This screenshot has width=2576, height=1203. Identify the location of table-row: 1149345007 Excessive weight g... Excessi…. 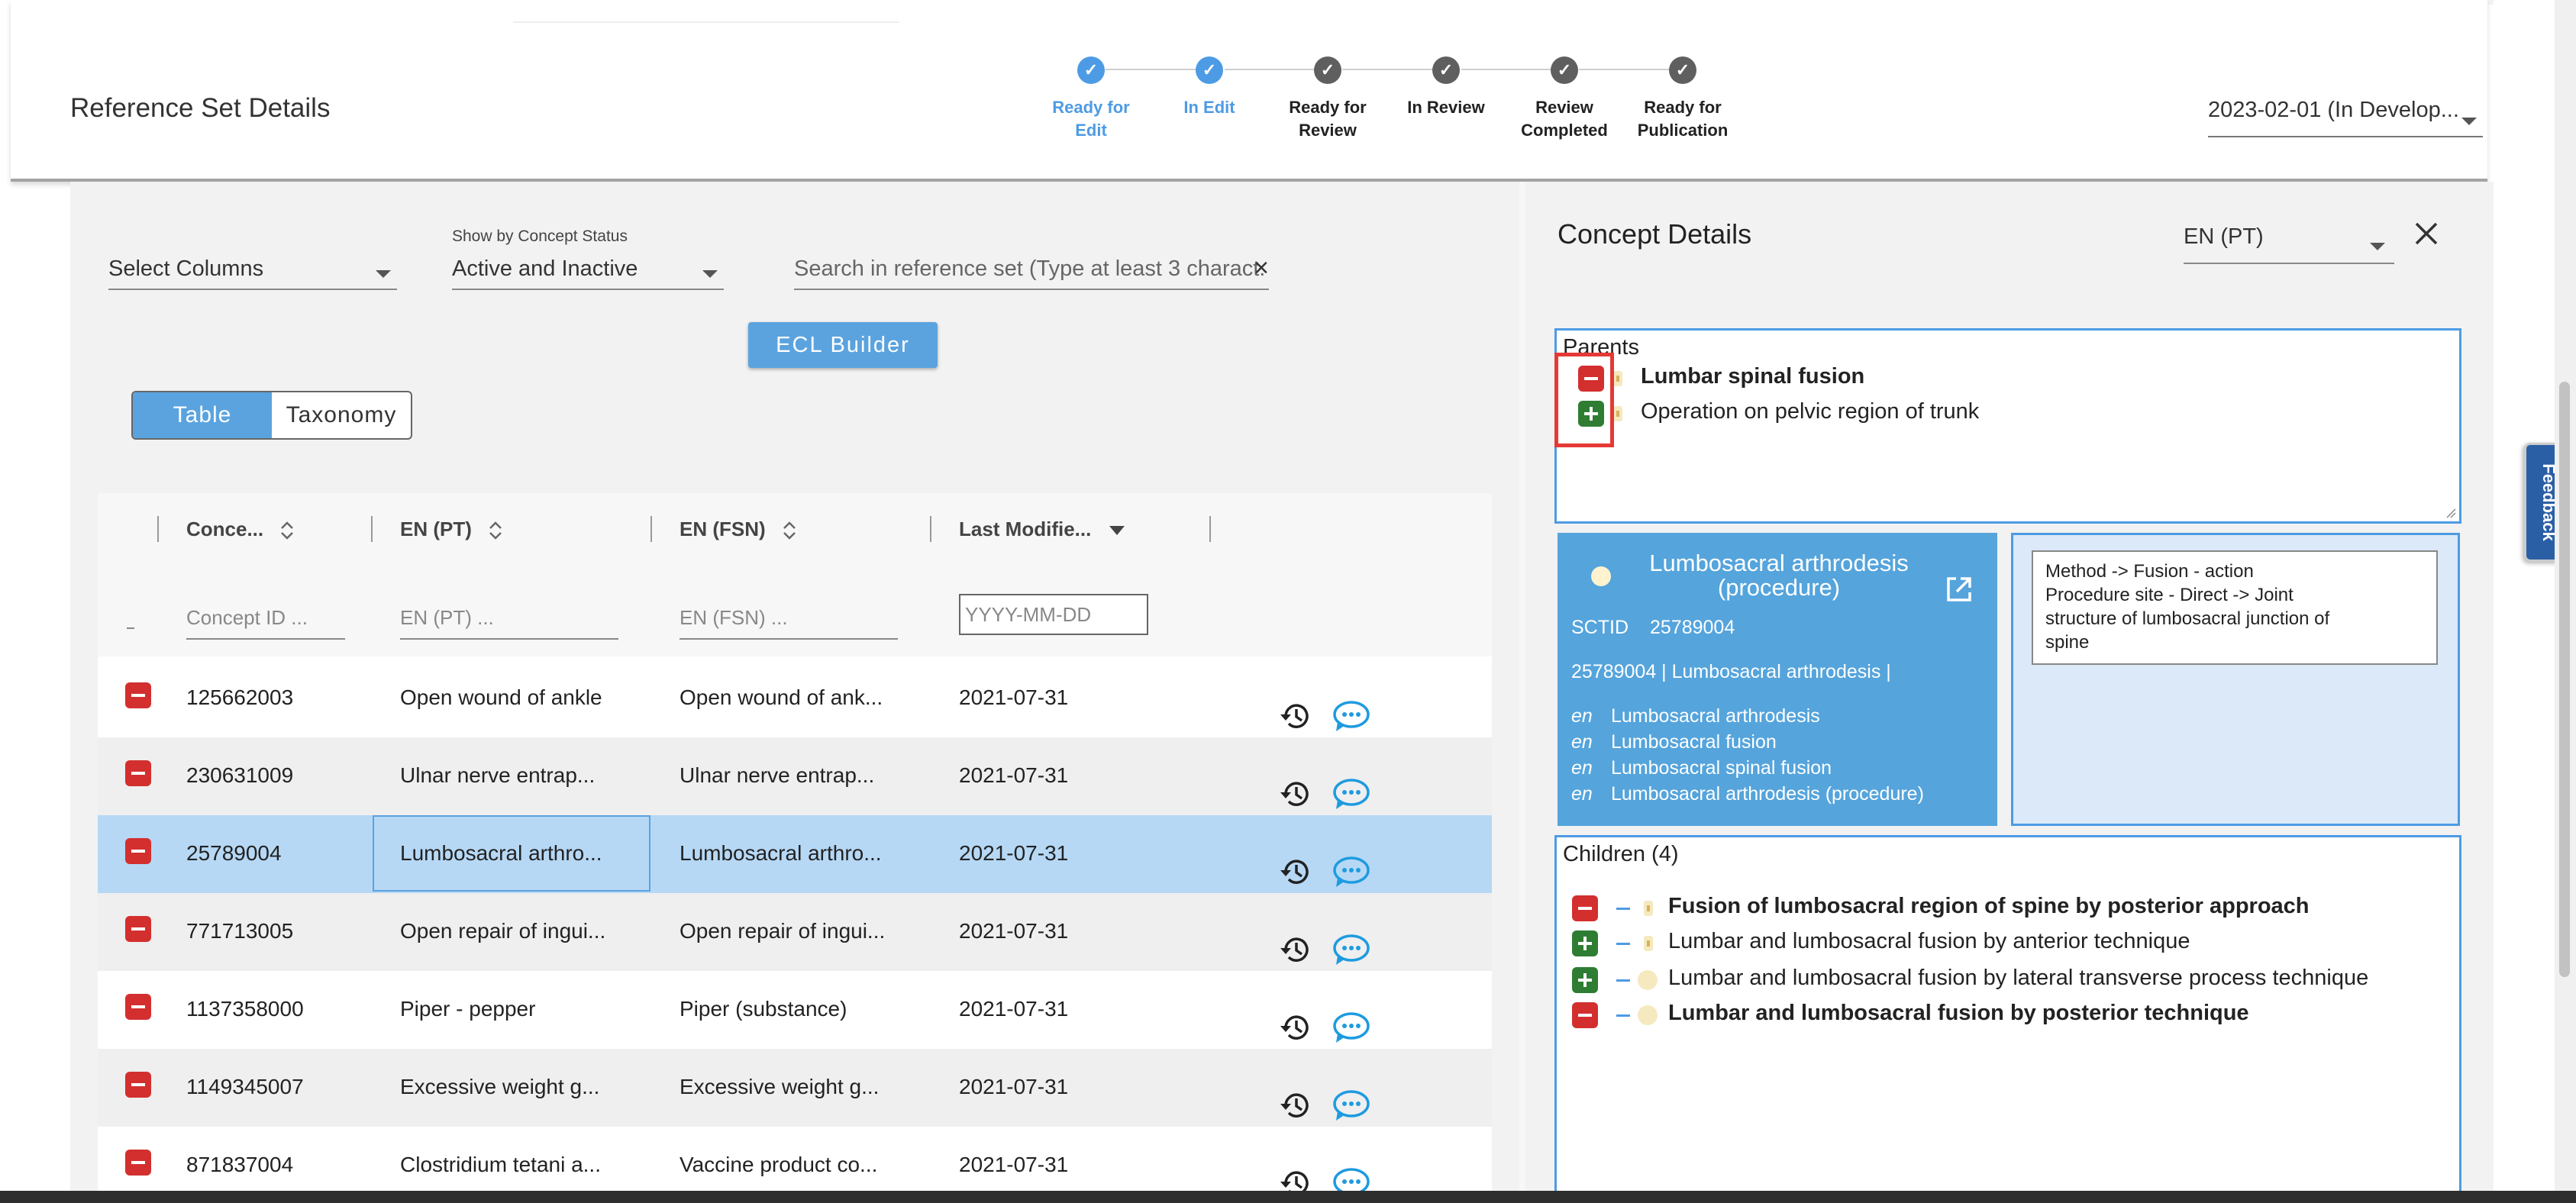
(795, 1088).